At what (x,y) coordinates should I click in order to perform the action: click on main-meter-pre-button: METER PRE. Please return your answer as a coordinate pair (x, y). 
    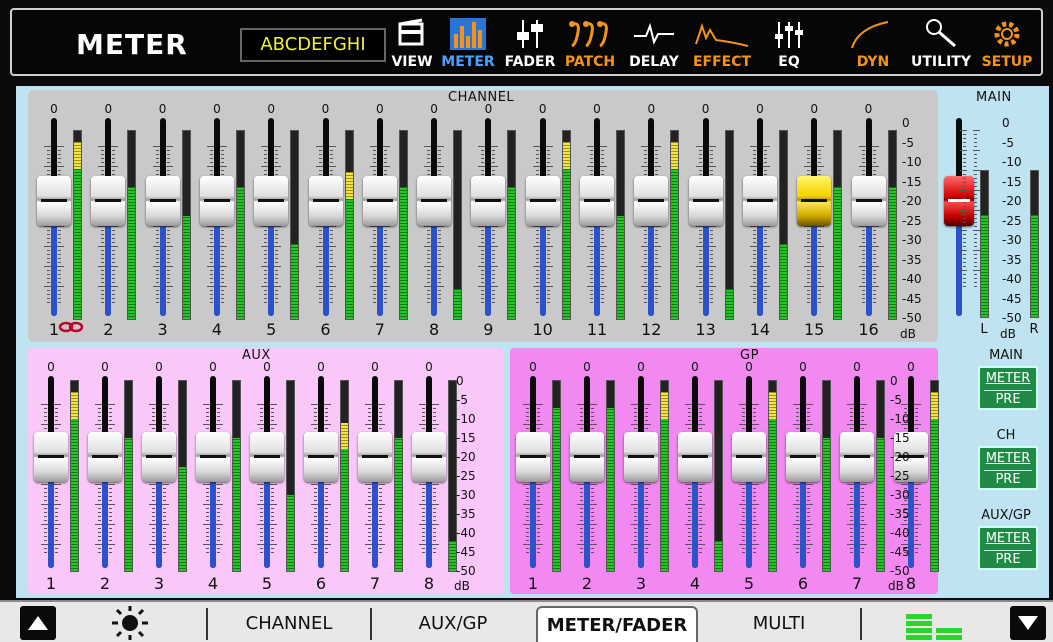
    Looking at the image, I should click on (1008, 388).